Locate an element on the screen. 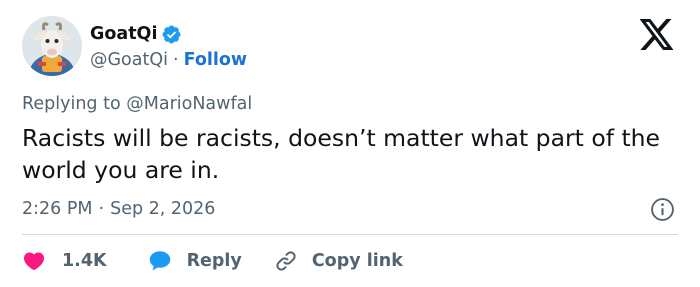  tweet-date: Sep 2, 2026 is located at coordinates (163, 209).